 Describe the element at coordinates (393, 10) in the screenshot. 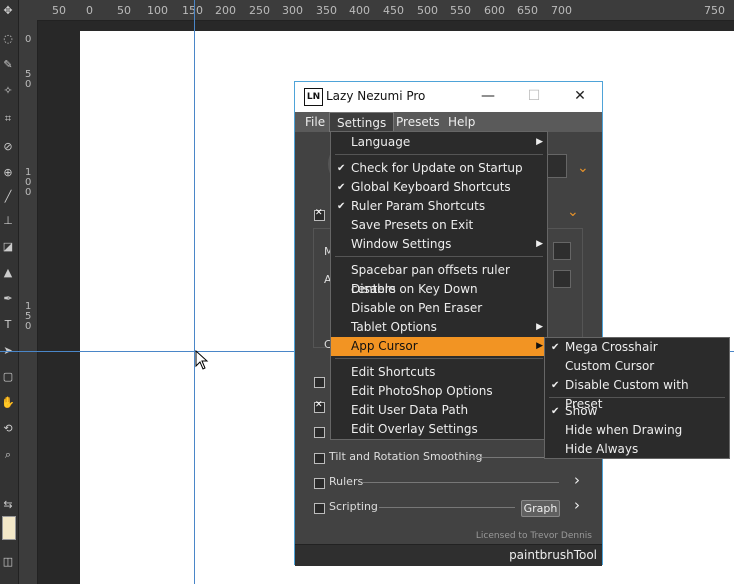

I see `hruler-label: 450` at that location.